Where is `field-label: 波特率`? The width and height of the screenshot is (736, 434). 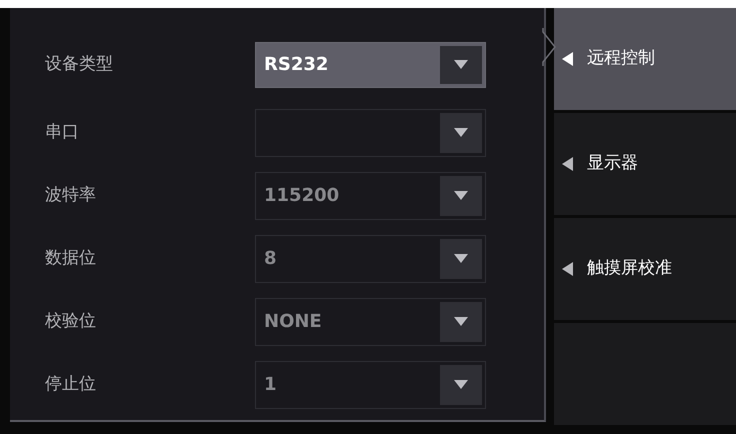 field-label: 波特率 is located at coordinates (71, 195).